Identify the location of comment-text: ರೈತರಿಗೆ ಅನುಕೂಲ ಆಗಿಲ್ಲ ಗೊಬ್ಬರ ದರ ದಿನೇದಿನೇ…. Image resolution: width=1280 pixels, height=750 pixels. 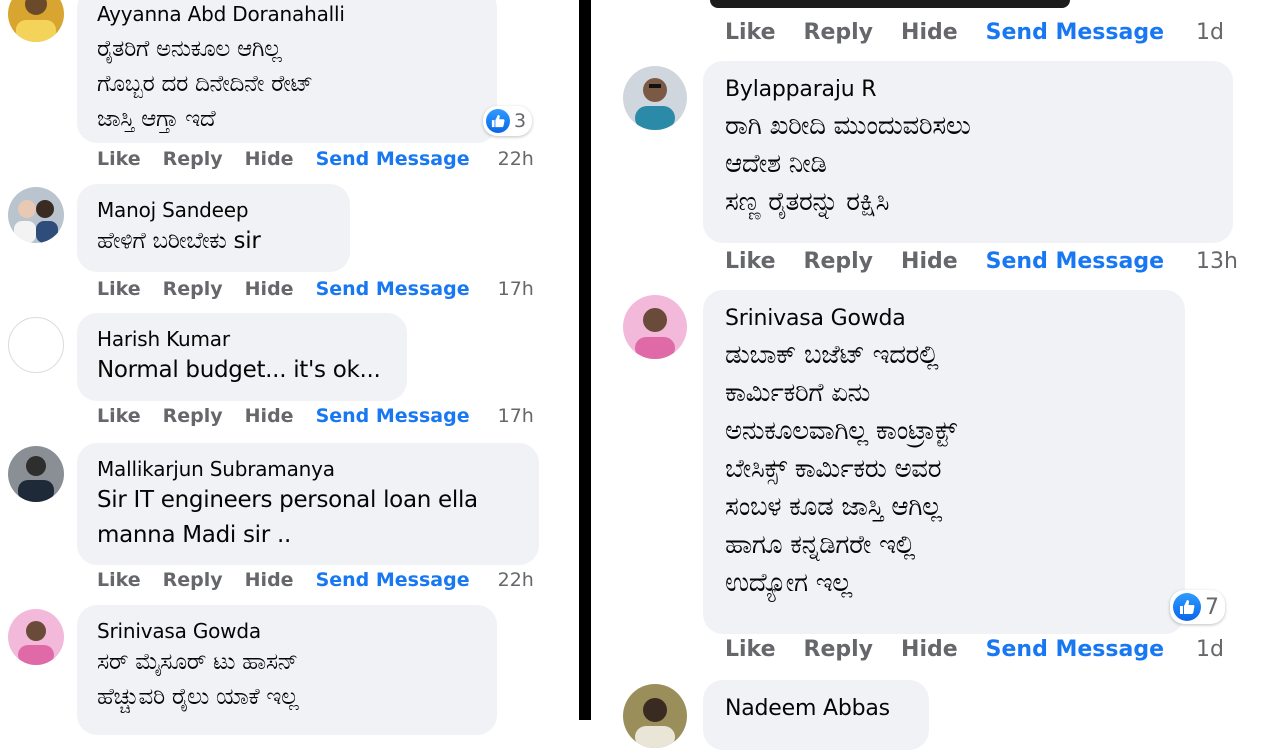
(205, 84).